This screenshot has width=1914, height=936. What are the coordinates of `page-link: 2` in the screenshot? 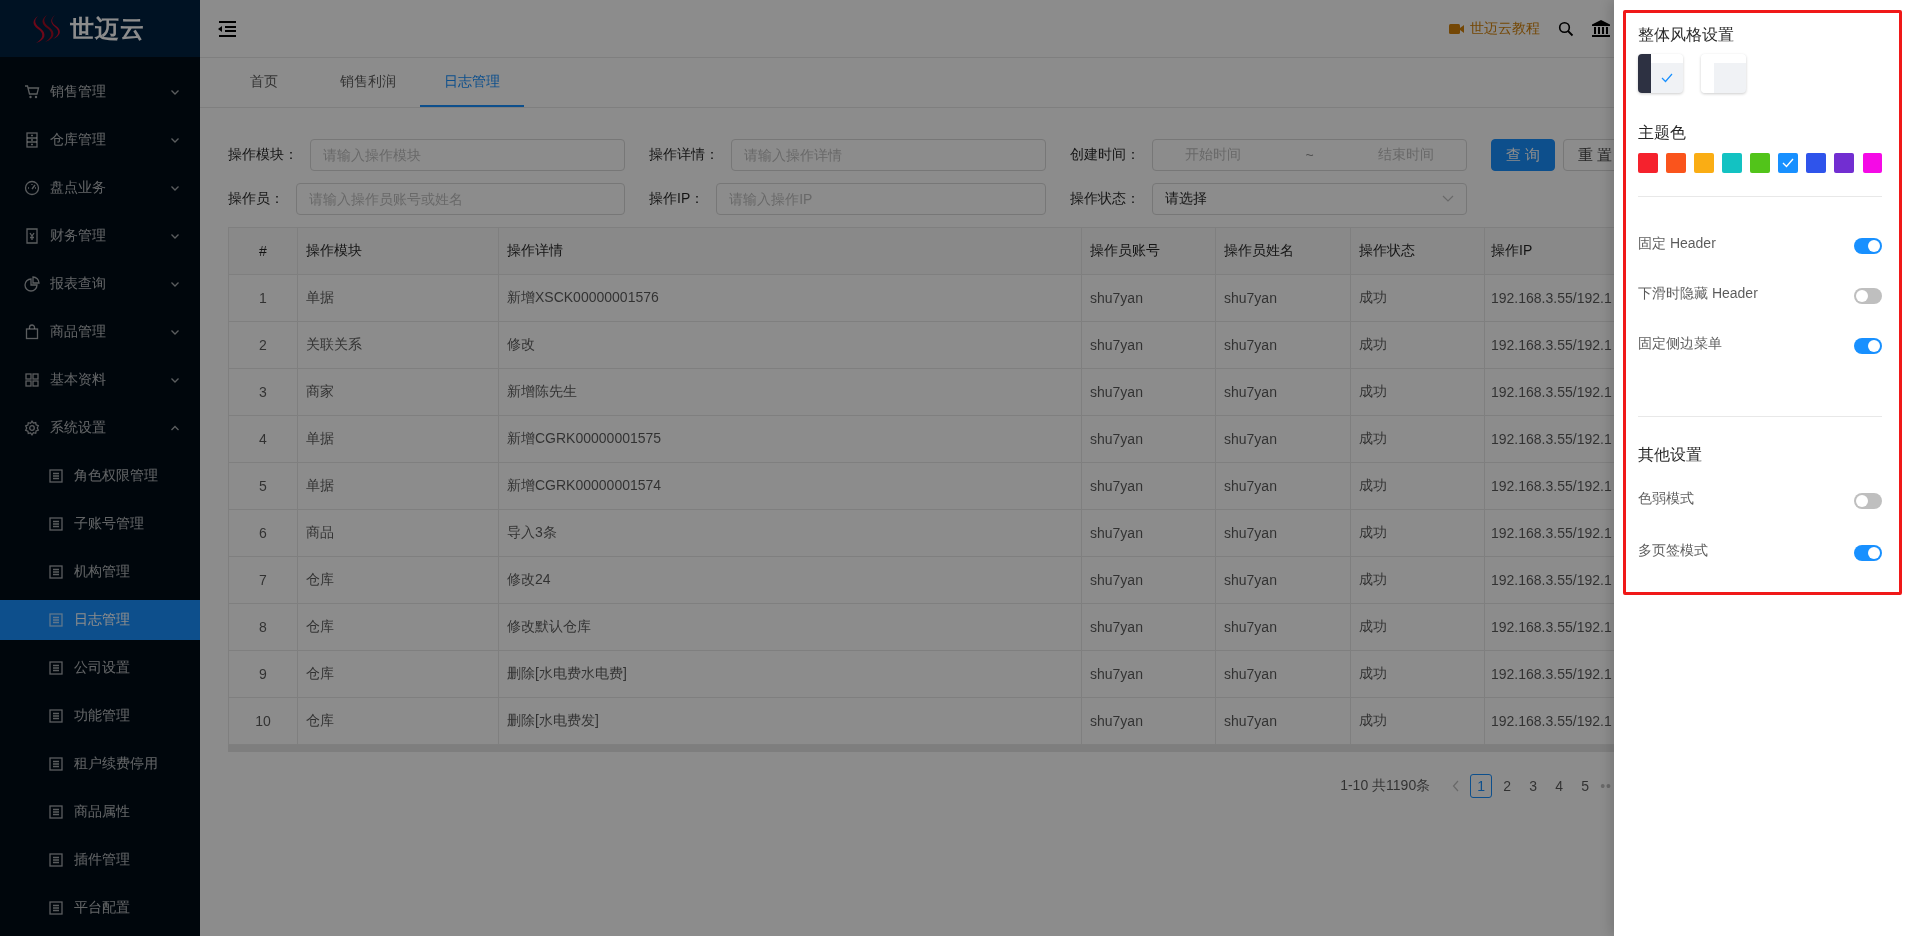 It's located at (1507, 786).